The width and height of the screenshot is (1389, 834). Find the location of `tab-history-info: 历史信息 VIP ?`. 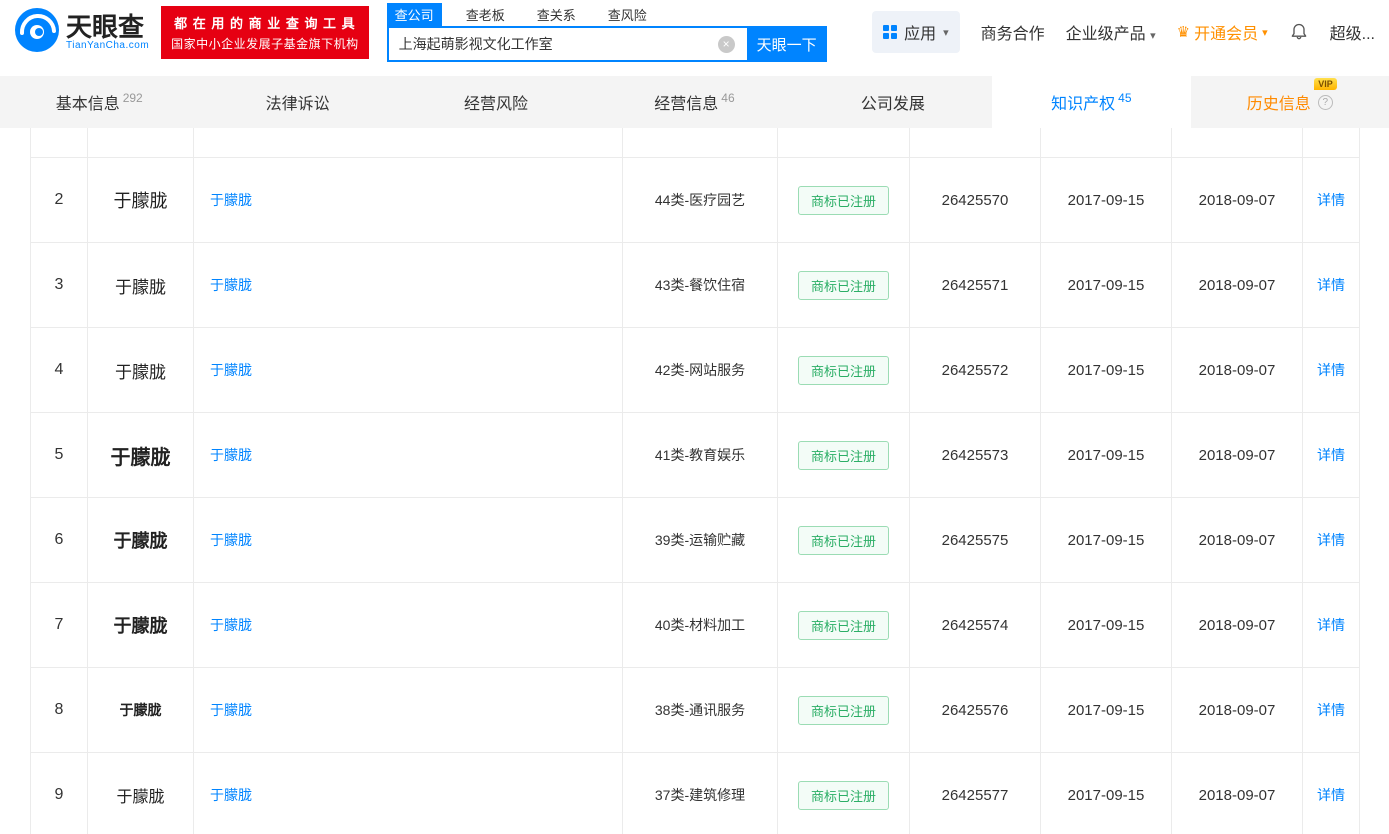

tab-history-info: 历史信息 VIP ? is located at coordinates (1290, 102).